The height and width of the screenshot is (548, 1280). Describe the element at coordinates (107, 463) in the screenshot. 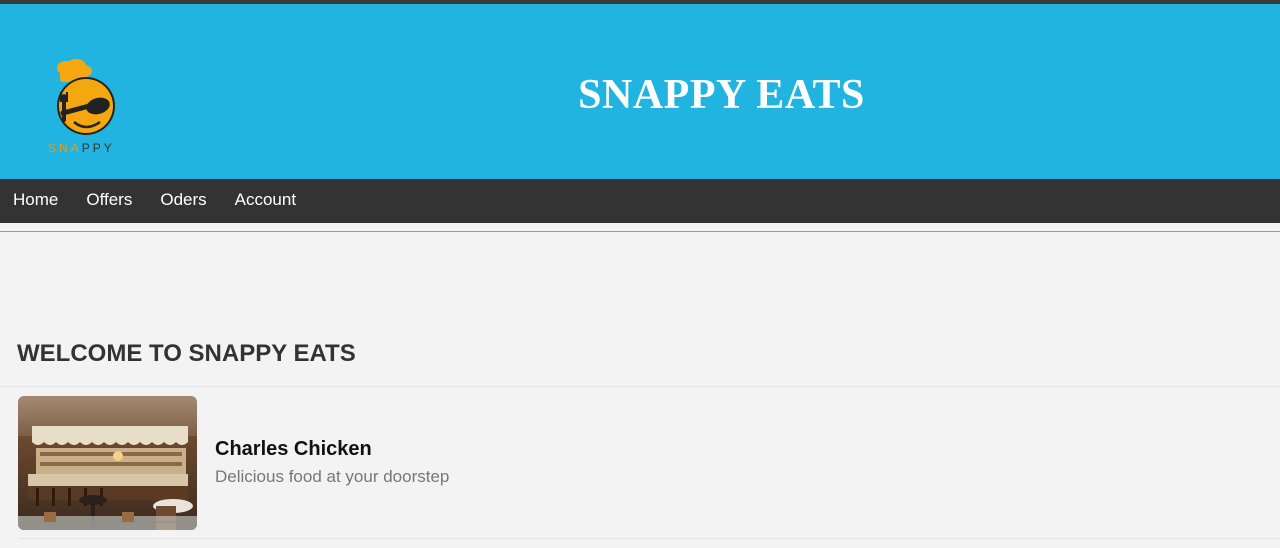

I see `restaurant-image` at that location.